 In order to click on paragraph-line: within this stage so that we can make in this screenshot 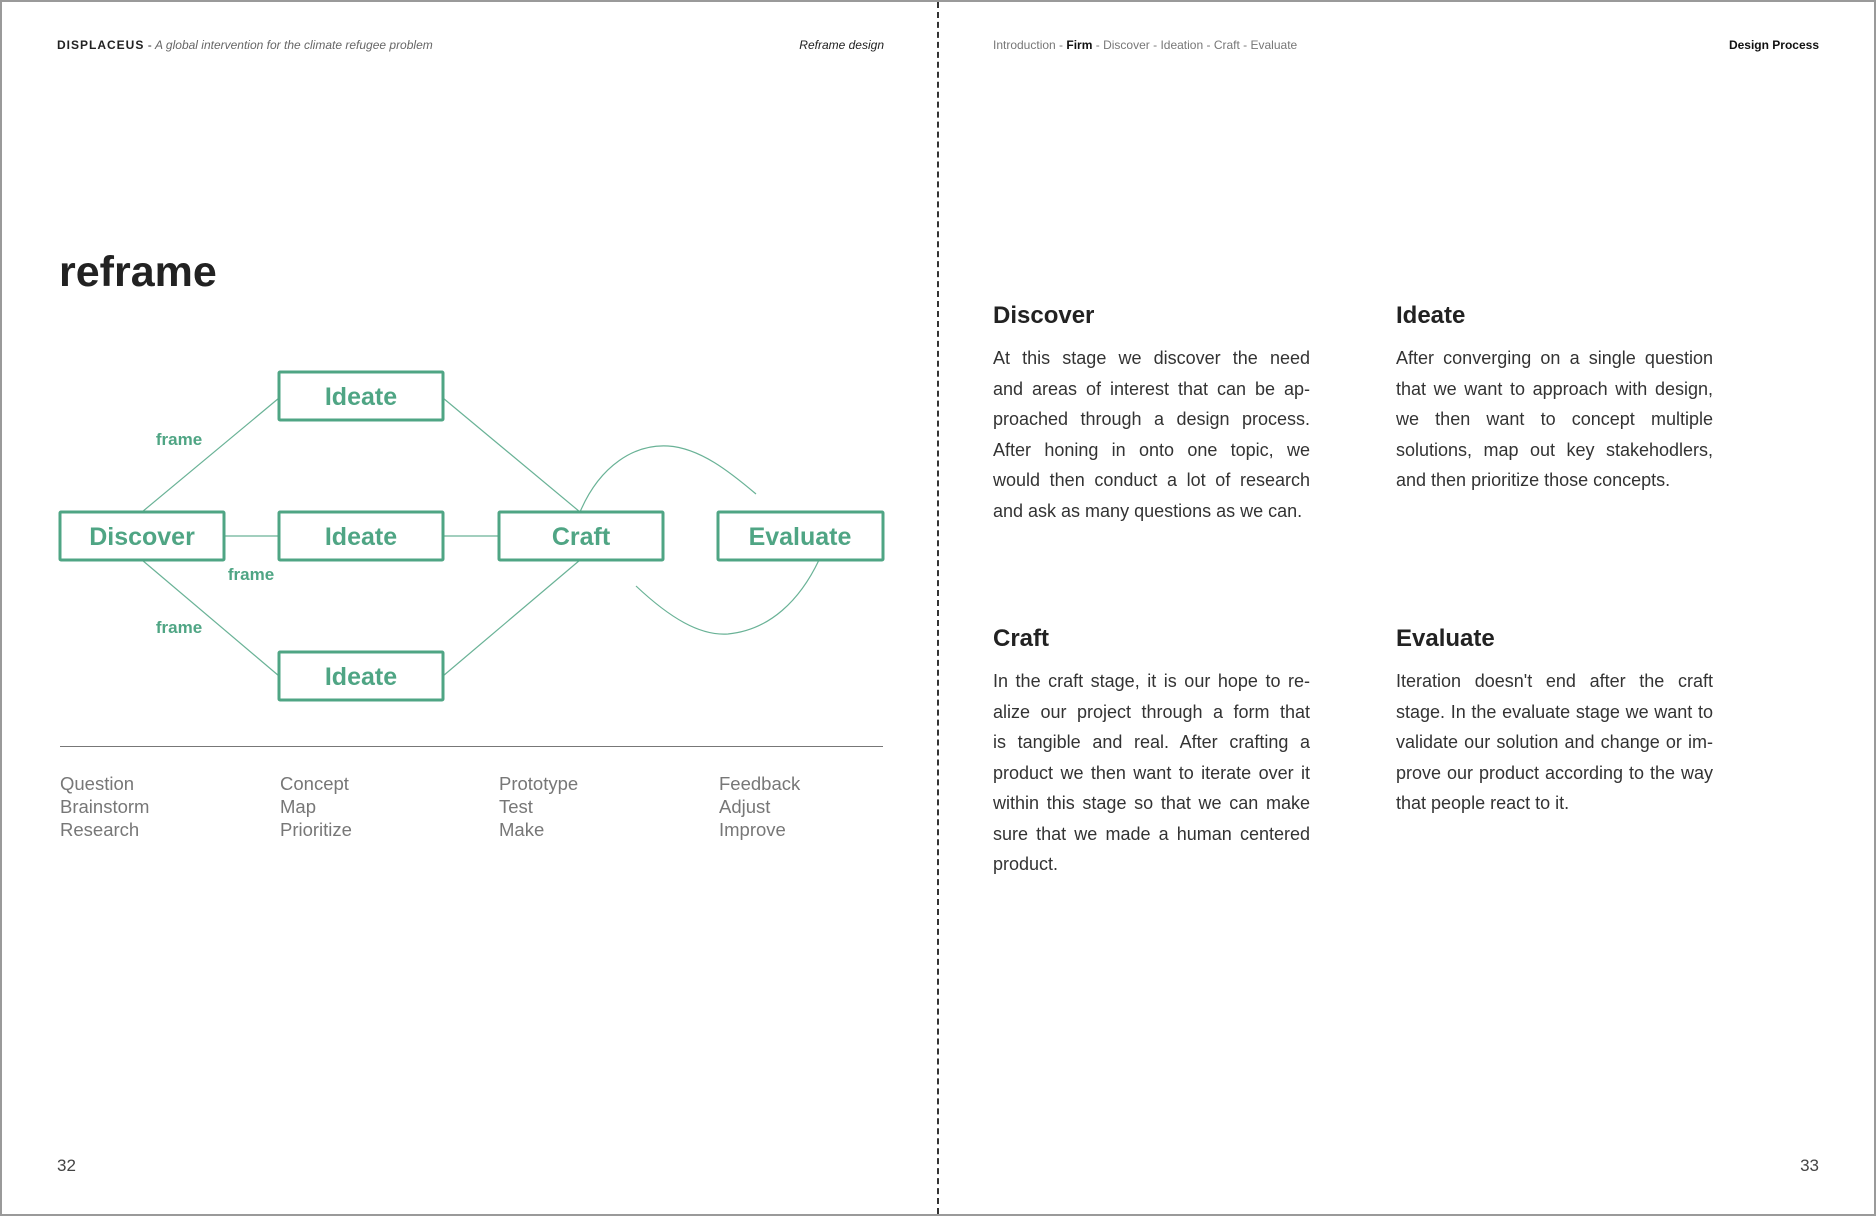, I will do `click(1151, 803)`.